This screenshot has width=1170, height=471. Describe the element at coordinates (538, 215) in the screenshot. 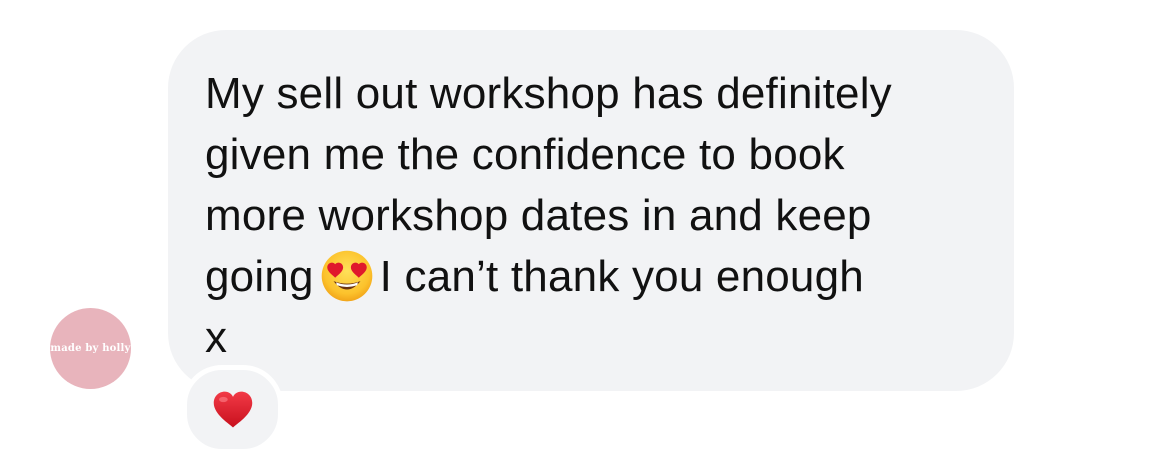

I see `message-line: more workshop dates in and keep` at that location.